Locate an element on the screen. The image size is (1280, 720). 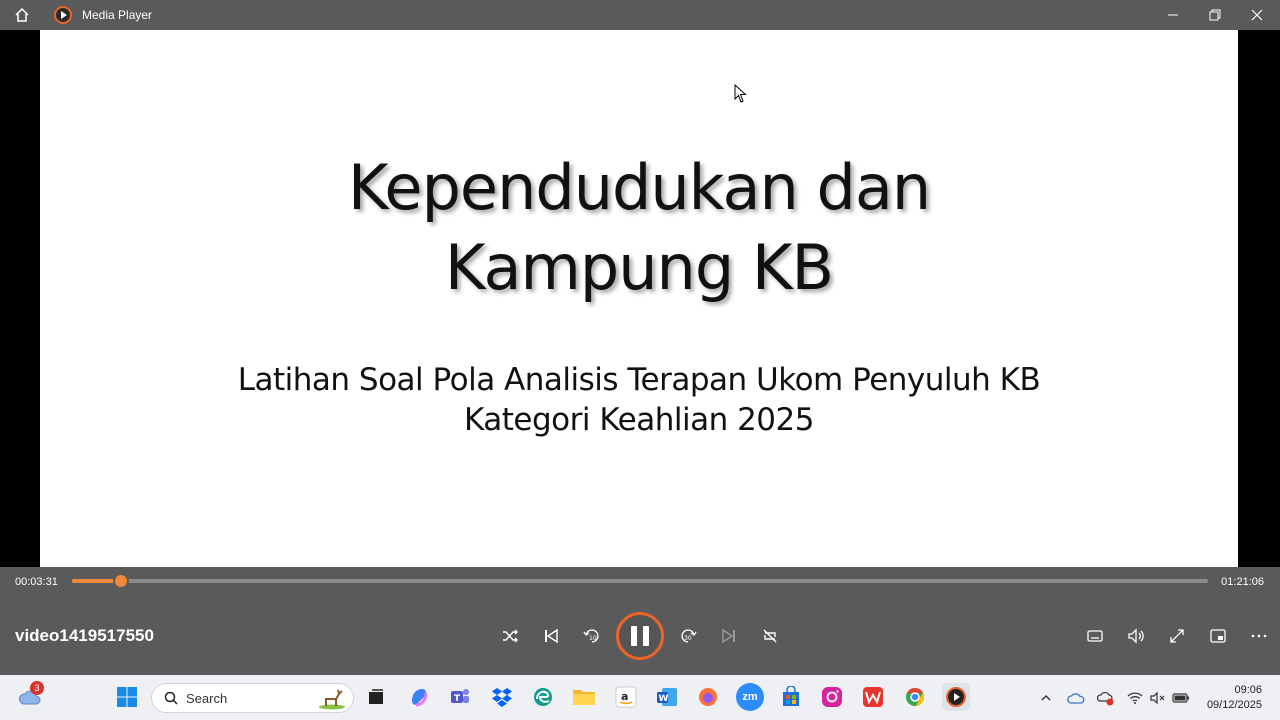
clock-date: 09/12/2025 is located at coordinates (1234, 705).